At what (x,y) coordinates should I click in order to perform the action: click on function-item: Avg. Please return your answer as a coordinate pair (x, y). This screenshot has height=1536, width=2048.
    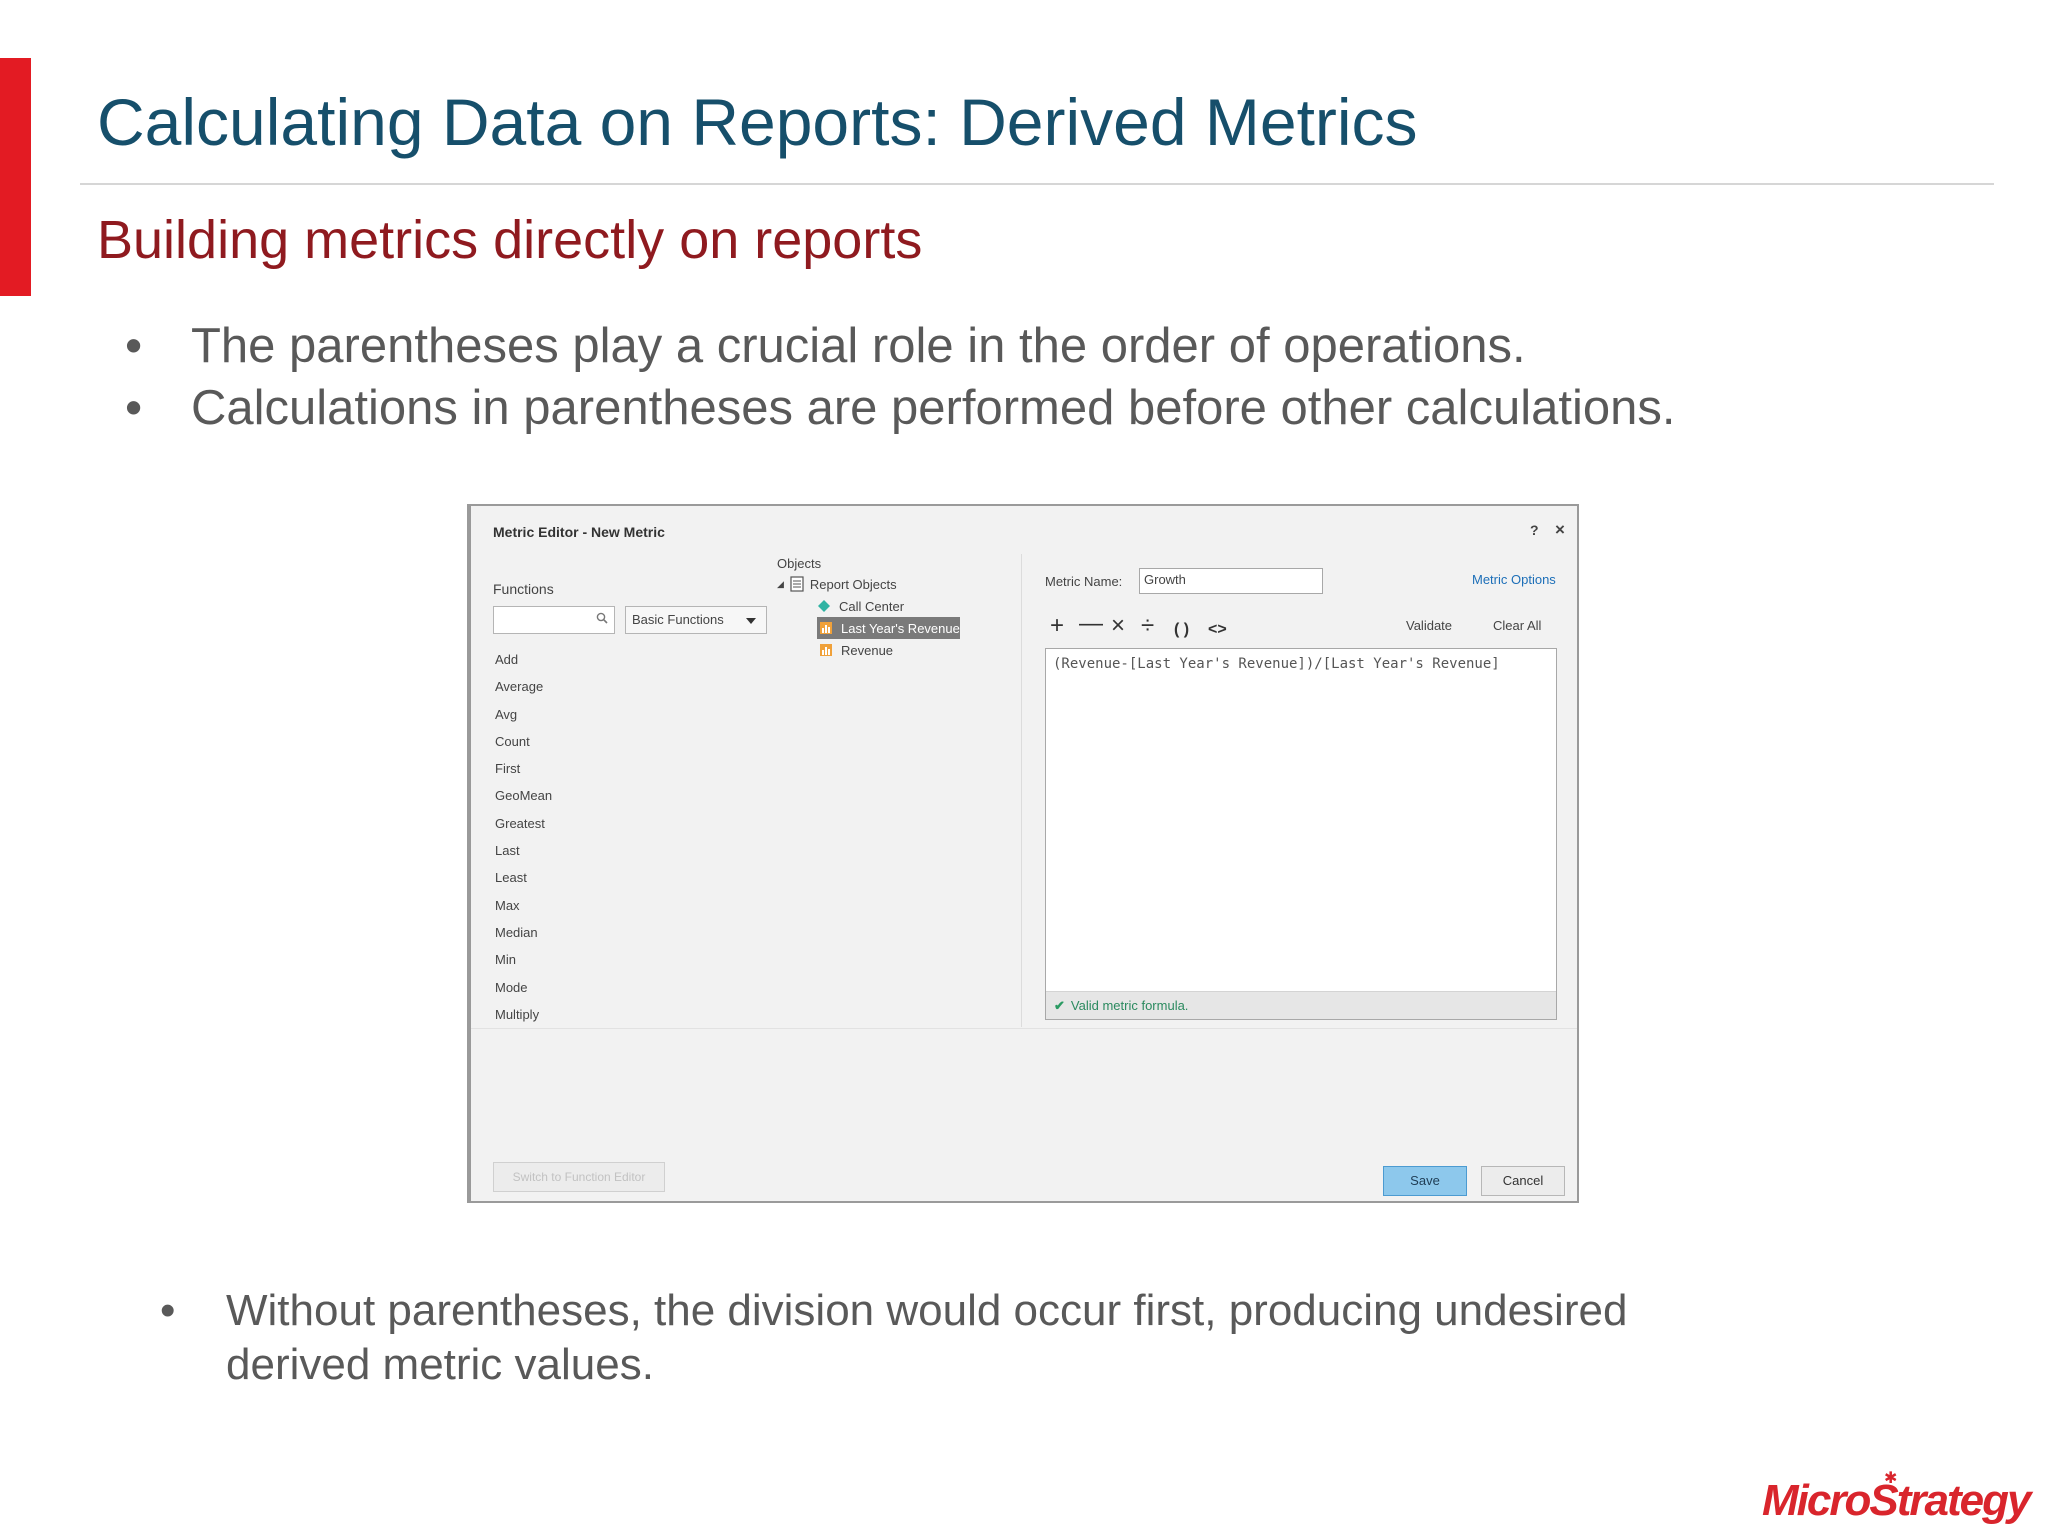
    Looking at the image, I should click on (523, 714).